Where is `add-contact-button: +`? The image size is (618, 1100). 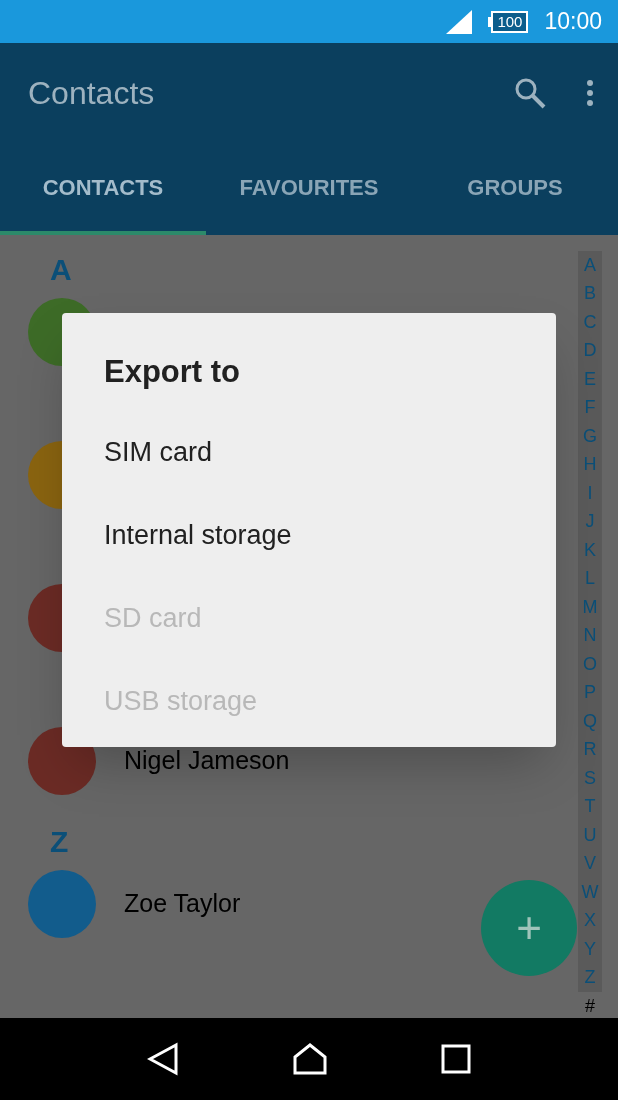 add-contact-button: + is located at coordinates (529, 928).